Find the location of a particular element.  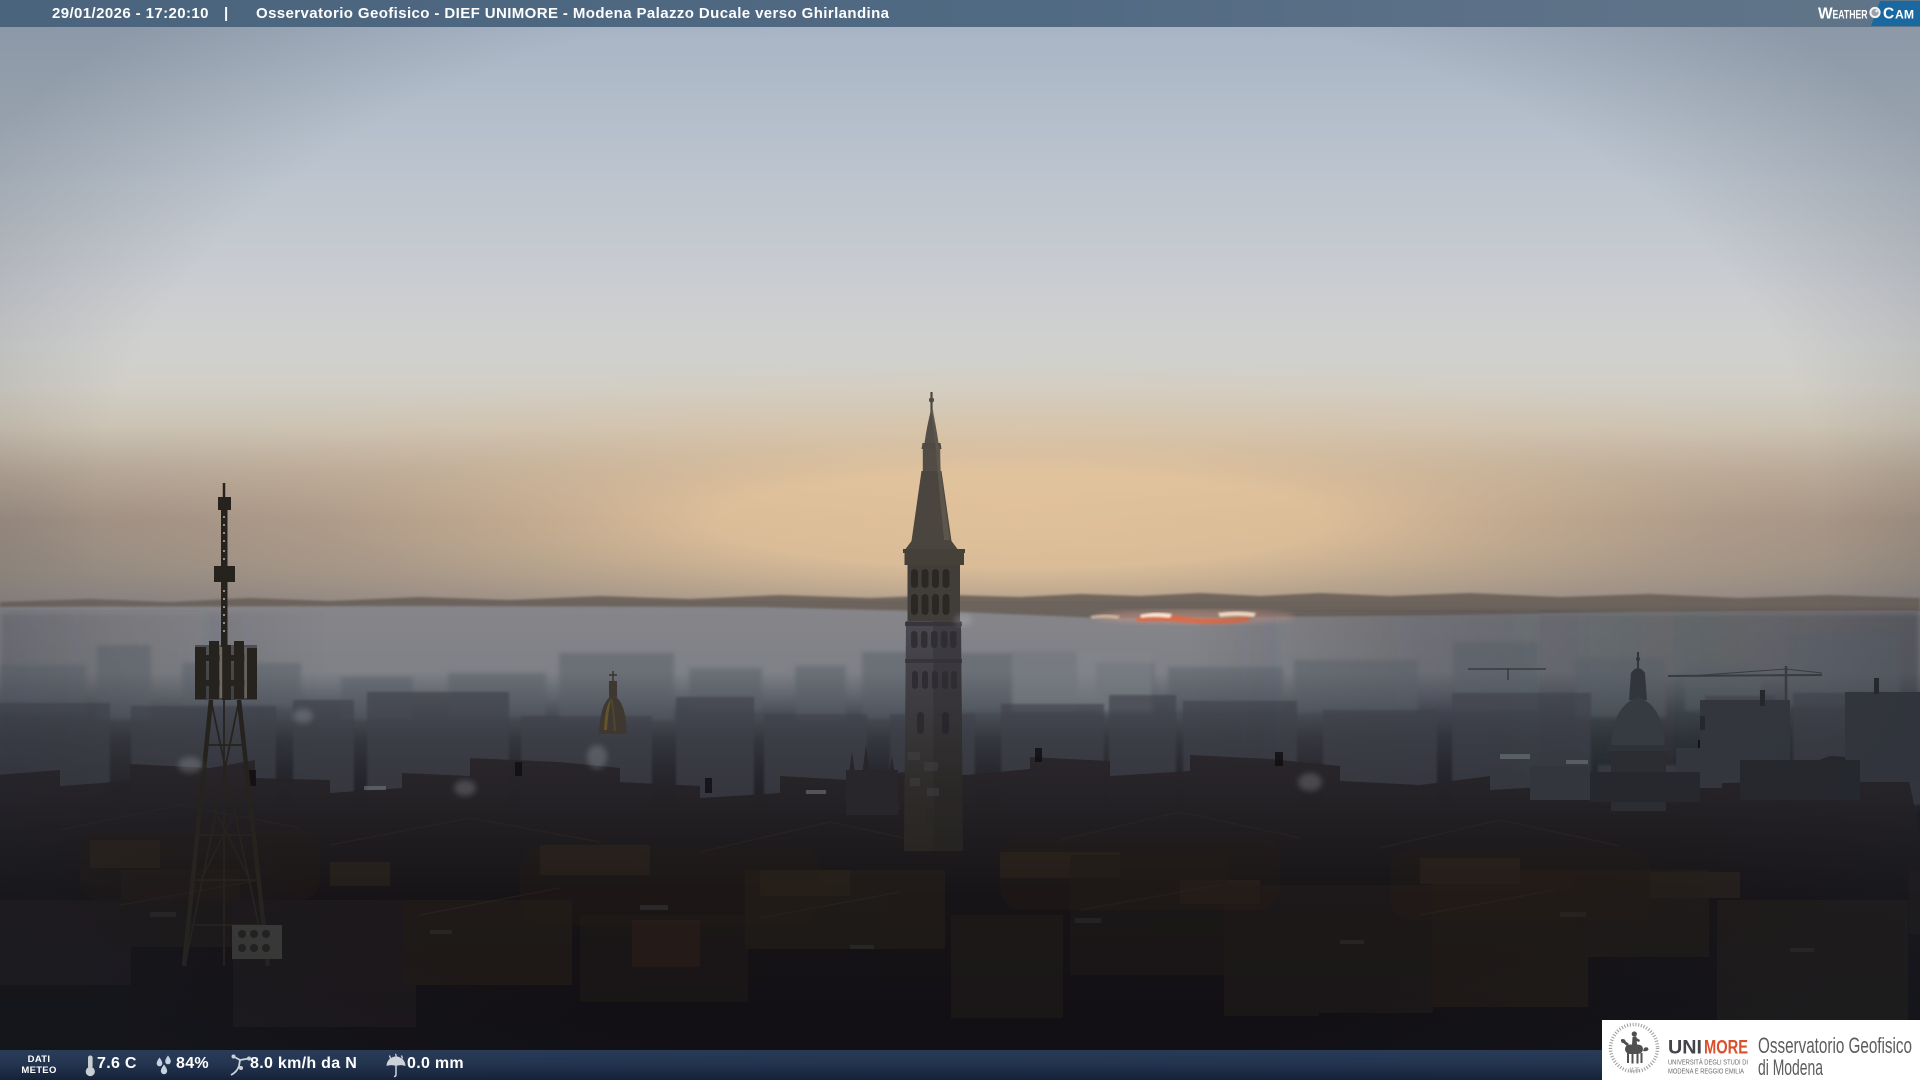

svg-text: UNIVERSITÀ DEGLI STUDI DI is located at coordinates (1708, 1062).